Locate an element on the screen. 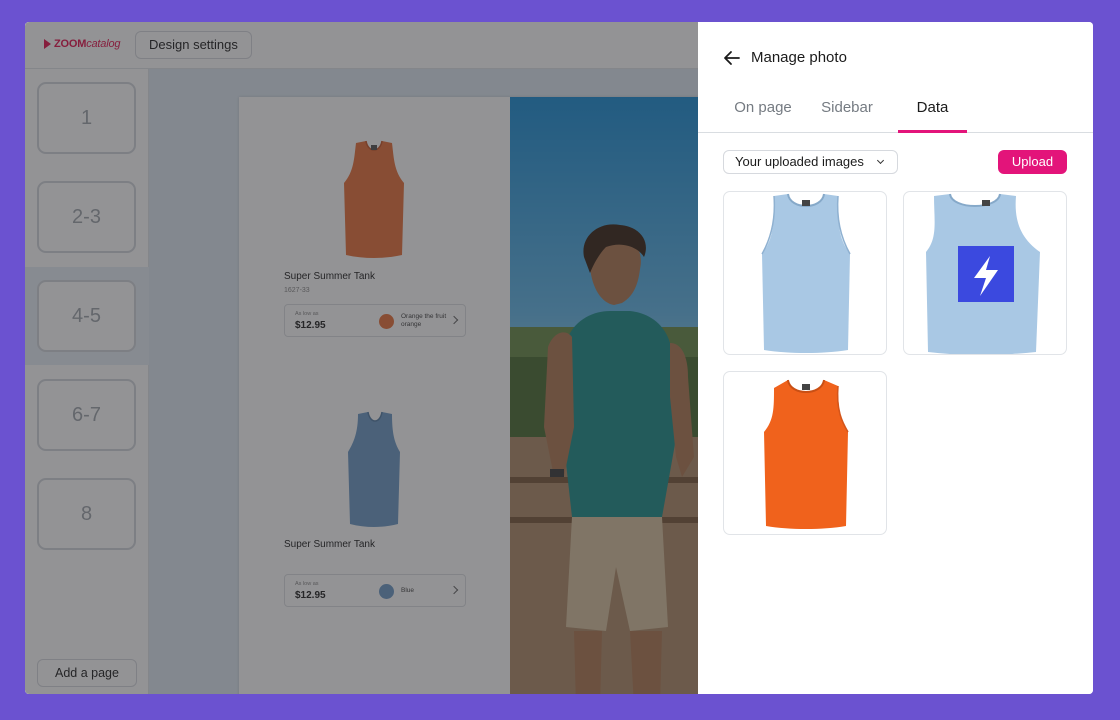 The height and width of the screenshot is (720, 1120). back-arrow-icon is located at coordinates (732, 58).